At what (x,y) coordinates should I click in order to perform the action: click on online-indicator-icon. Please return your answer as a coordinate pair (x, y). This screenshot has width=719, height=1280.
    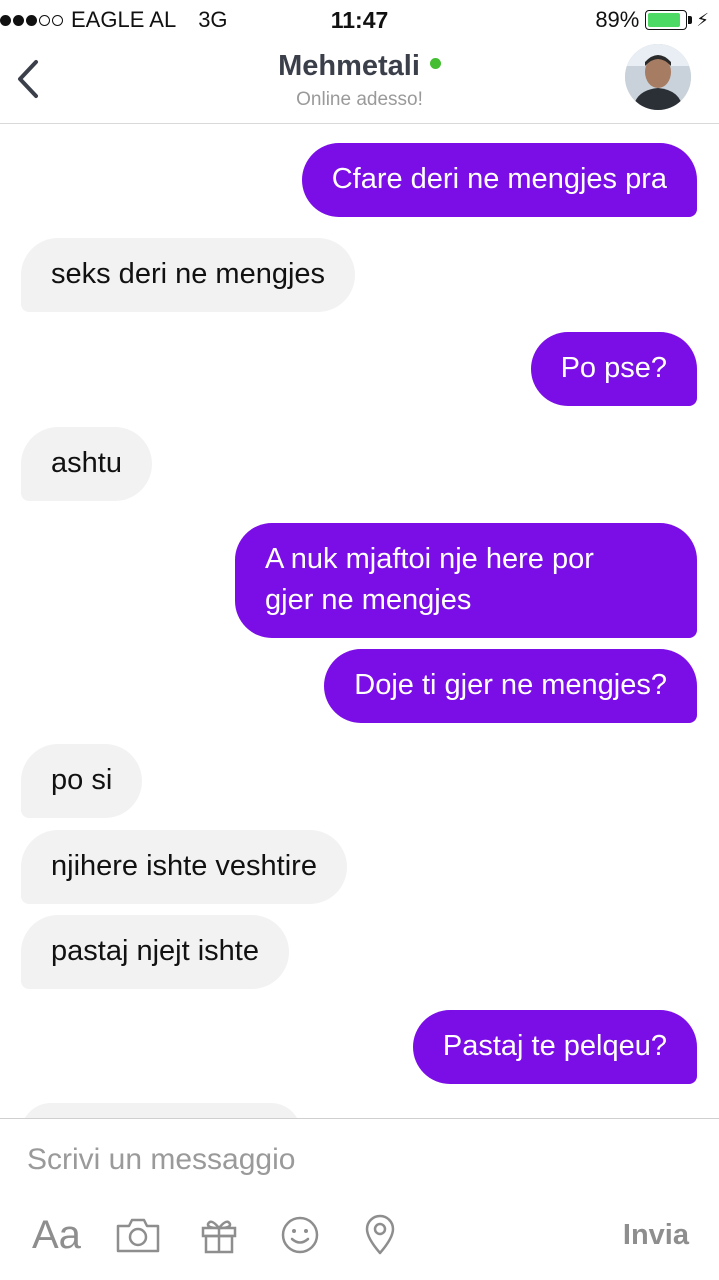
    Looking at the image, I should click on (435, 63).